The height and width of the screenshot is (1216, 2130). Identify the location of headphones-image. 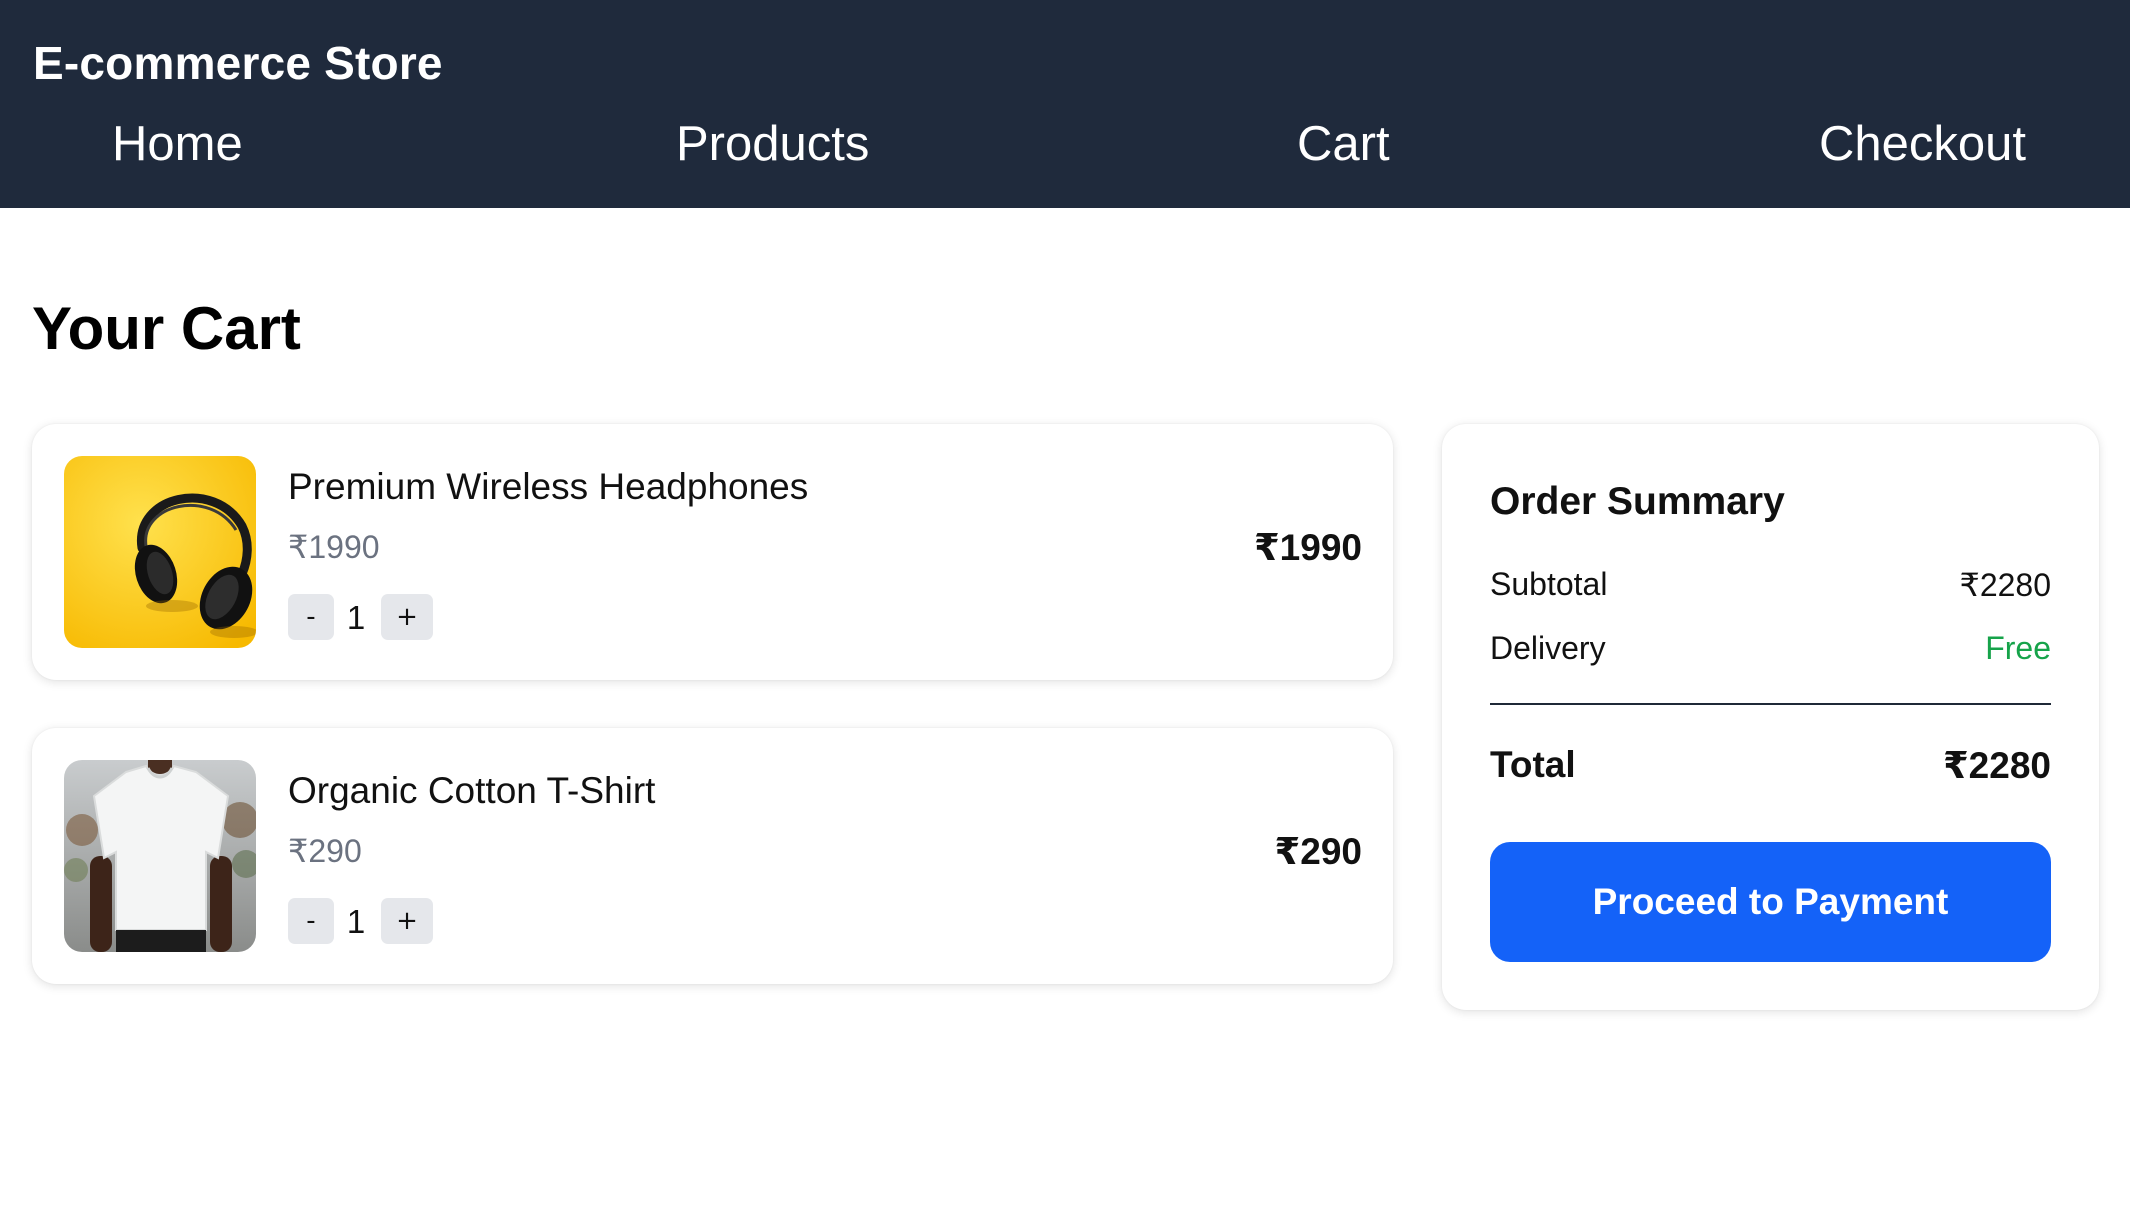
(160, 552).